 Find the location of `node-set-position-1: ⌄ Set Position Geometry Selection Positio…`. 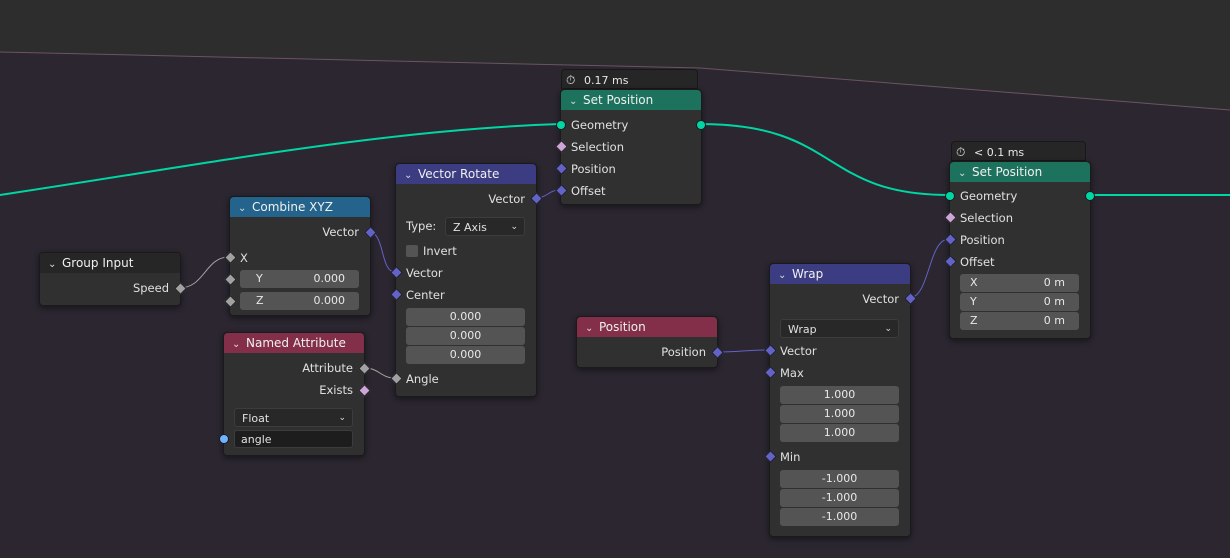

node-set-position-1: ⌄ Set Position Geometry Selection Positio… is located at coordinates (631, 147).